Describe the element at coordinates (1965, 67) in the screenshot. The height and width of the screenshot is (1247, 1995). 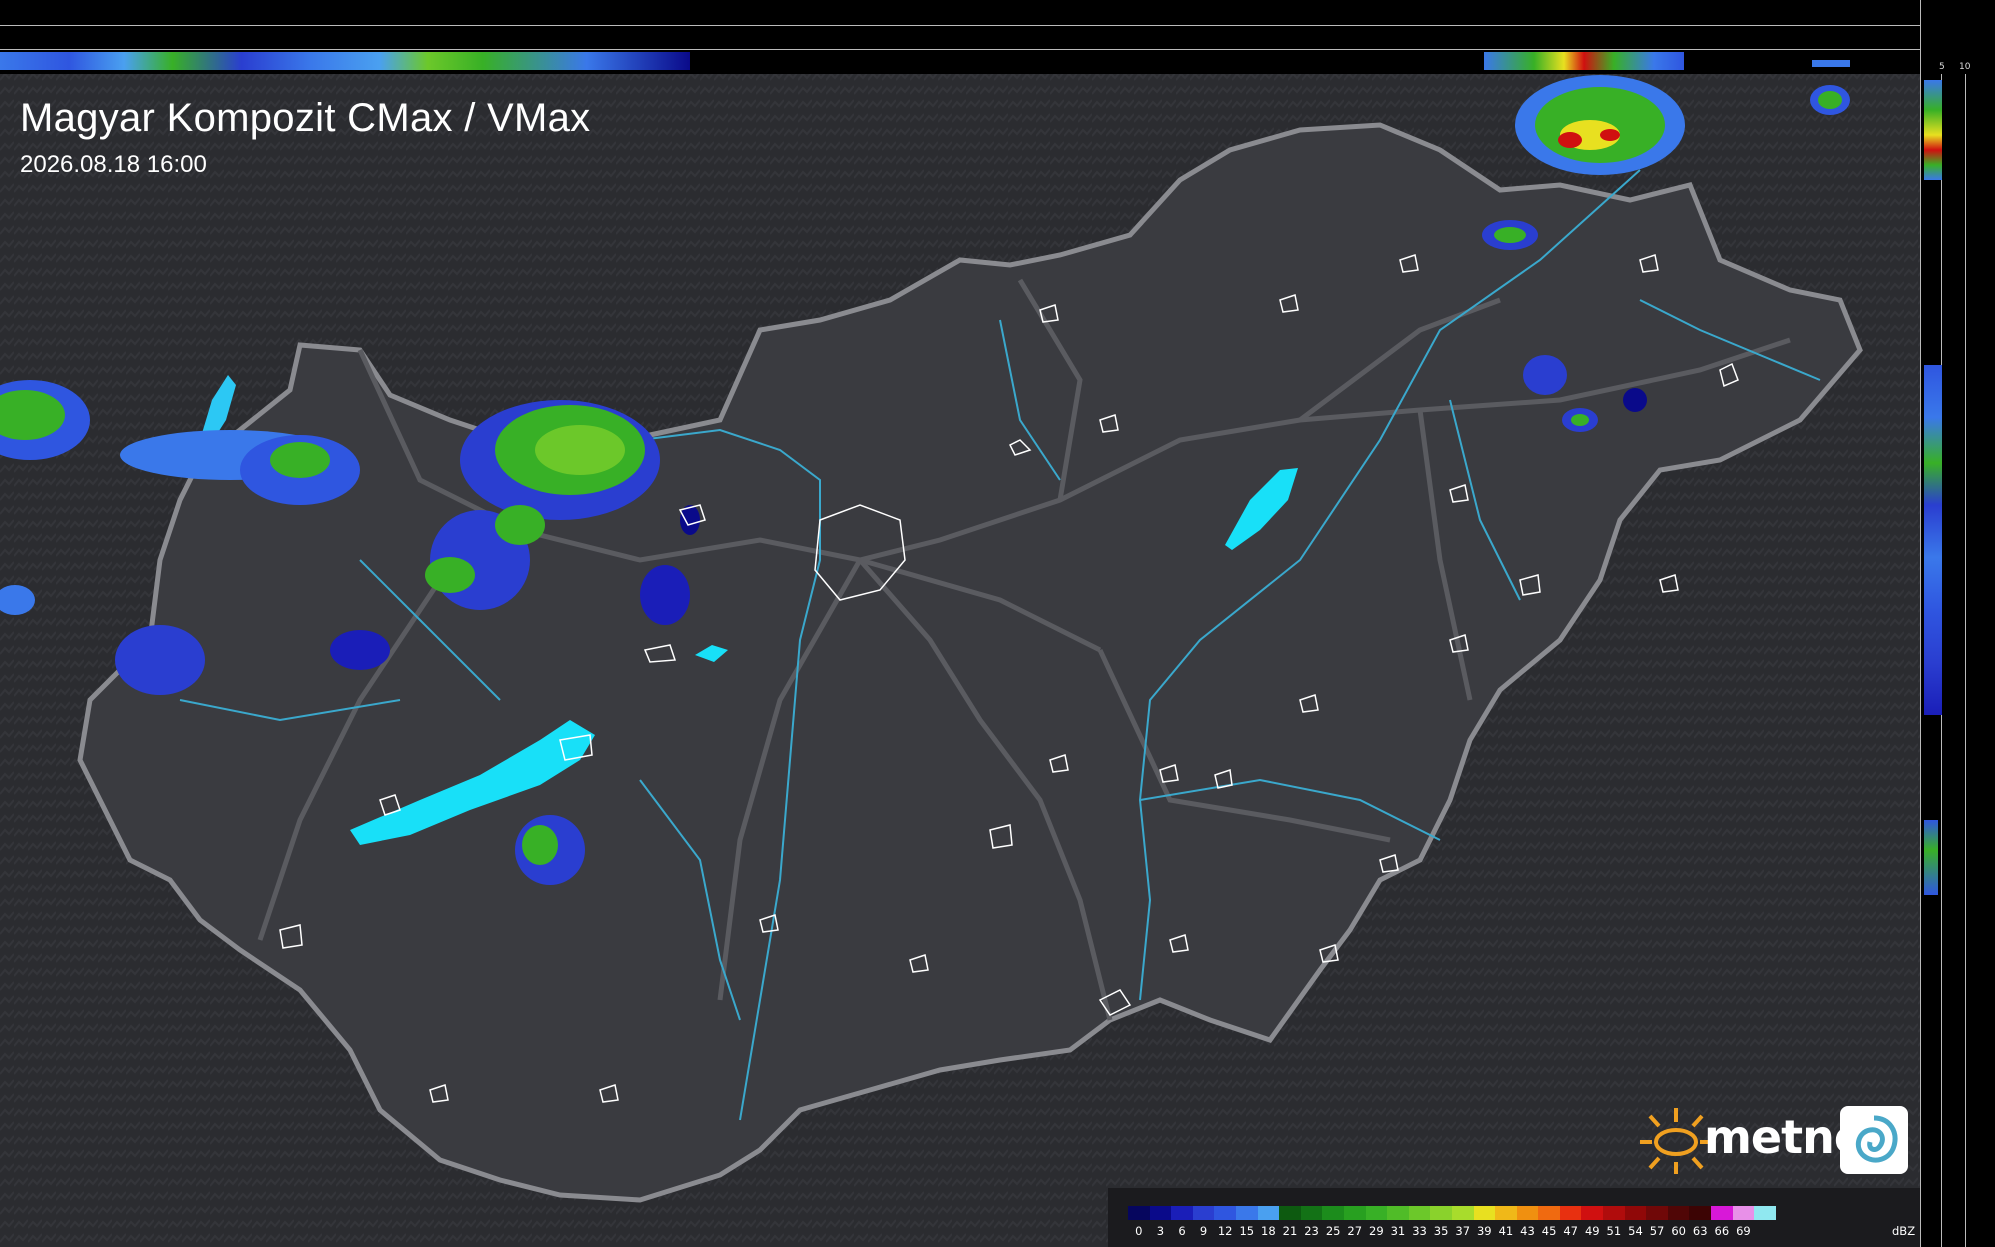
I see `hprofile-tick-10: 10` at that location.